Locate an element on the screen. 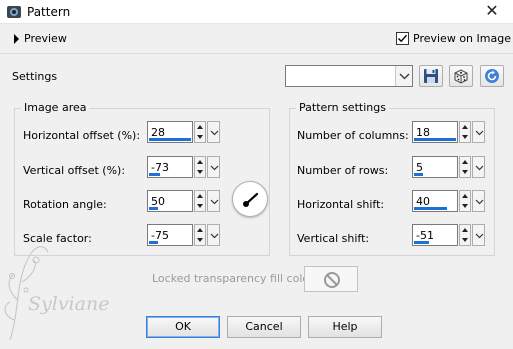 This screenshot has width=513, height=349. app-pattern-icon is located at coordinates (14, 12).